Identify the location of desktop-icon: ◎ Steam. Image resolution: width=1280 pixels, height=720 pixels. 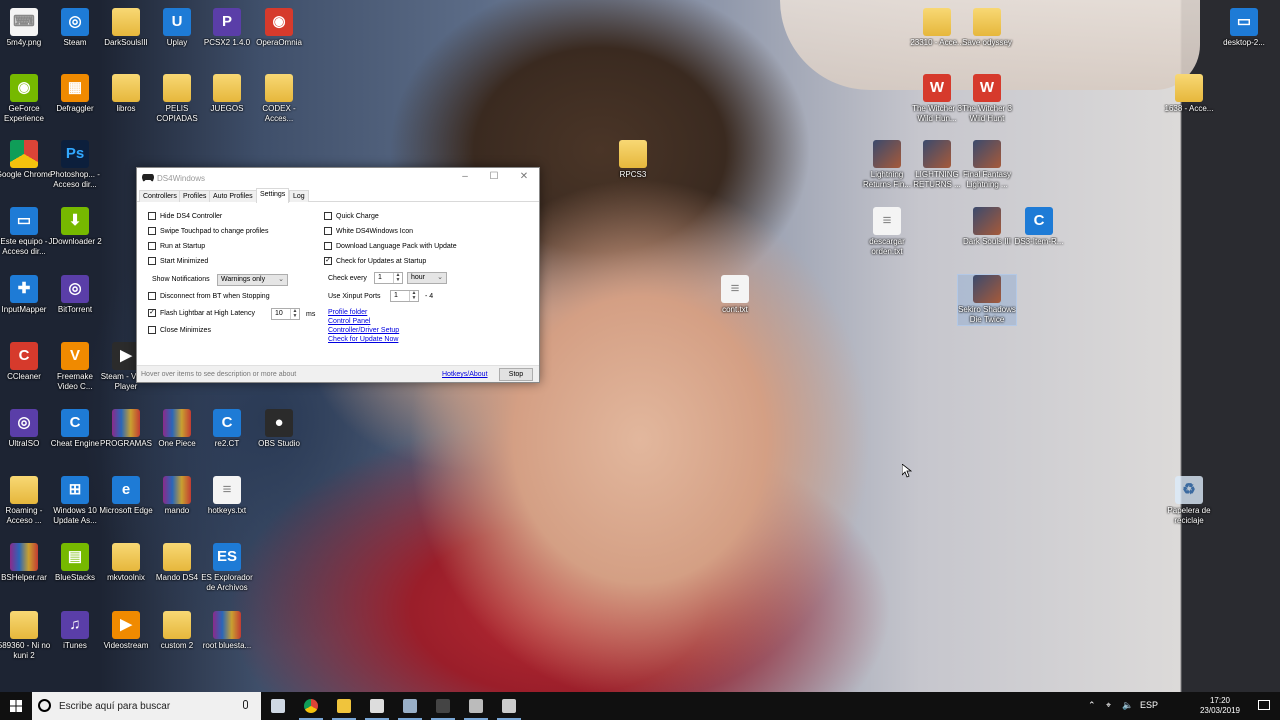
(75, 28).